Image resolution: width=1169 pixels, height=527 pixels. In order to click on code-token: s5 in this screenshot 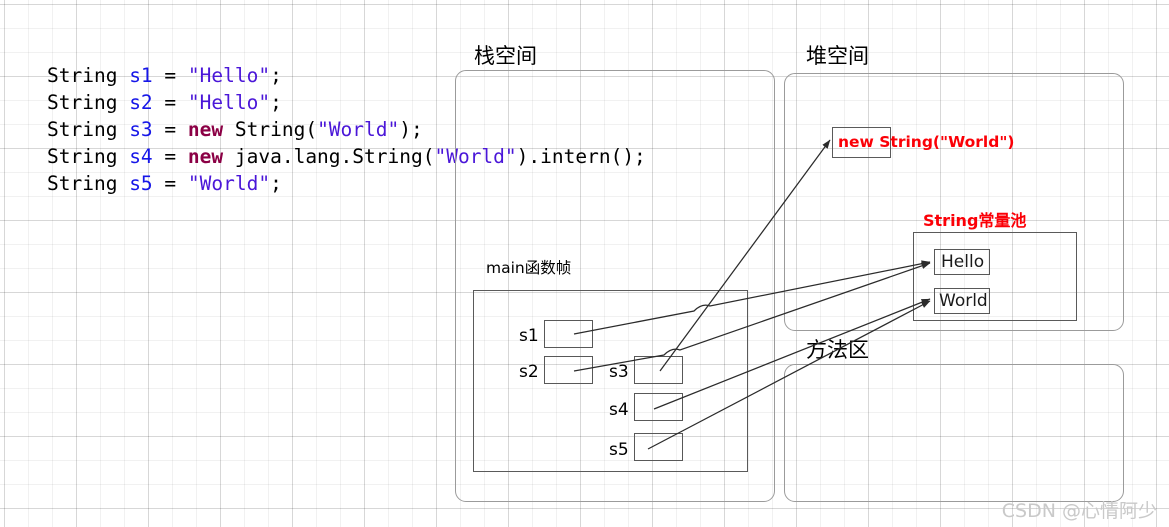, I will do `click(141, 183)`.